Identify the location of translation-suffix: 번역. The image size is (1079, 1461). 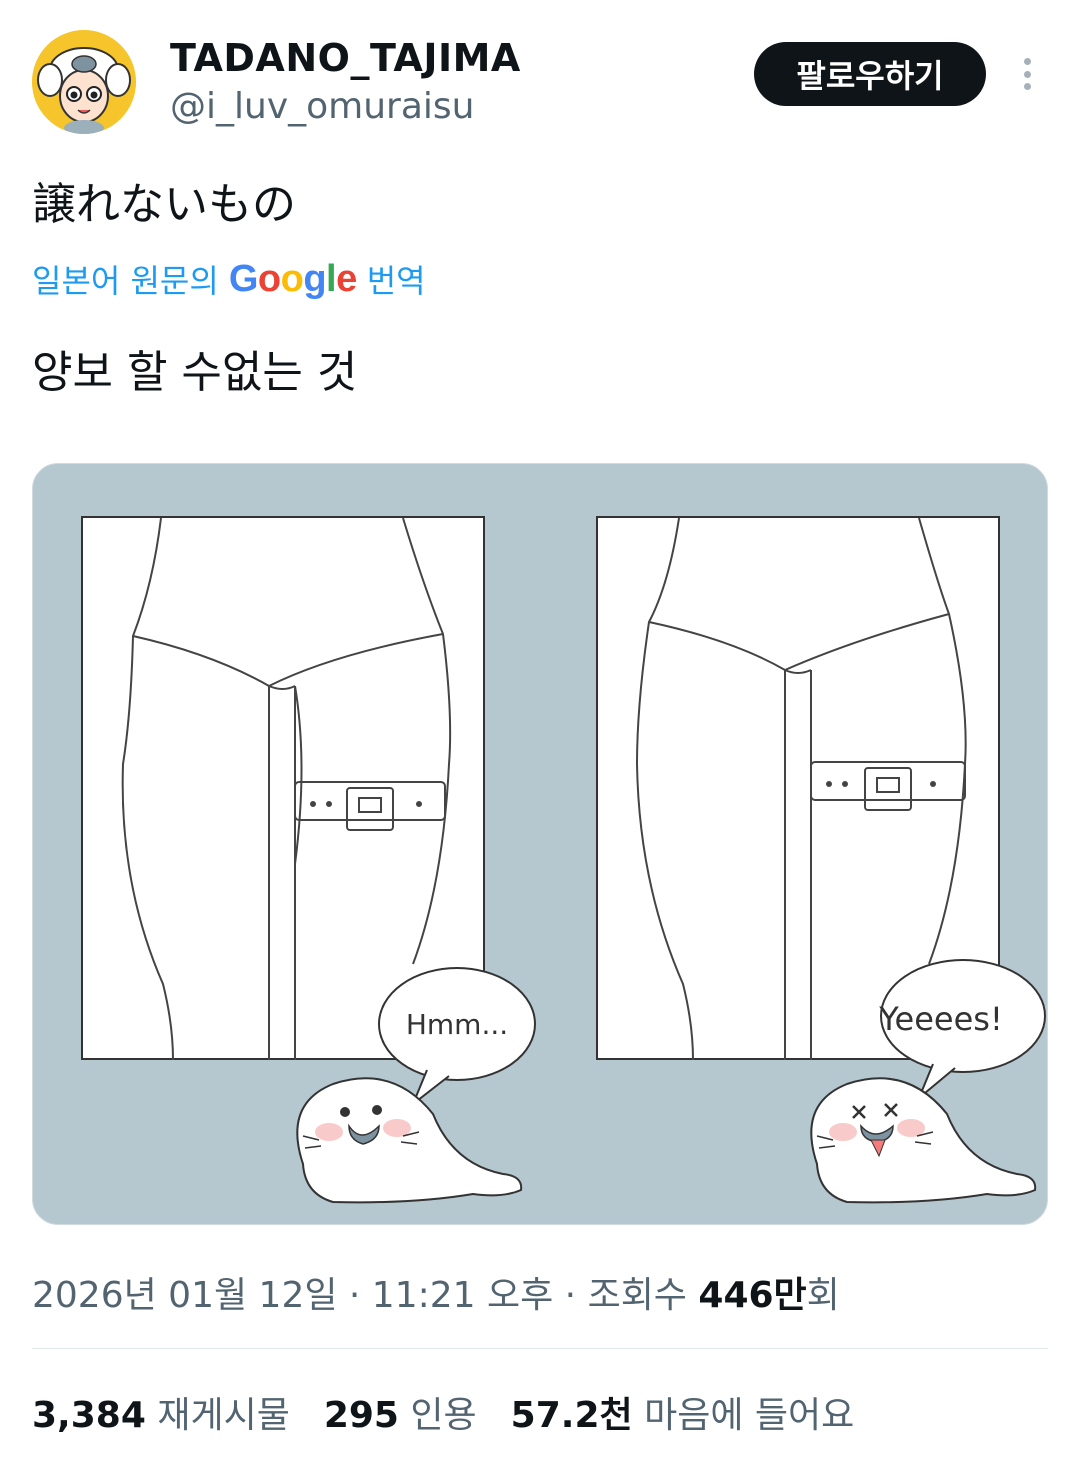
(396, 281).